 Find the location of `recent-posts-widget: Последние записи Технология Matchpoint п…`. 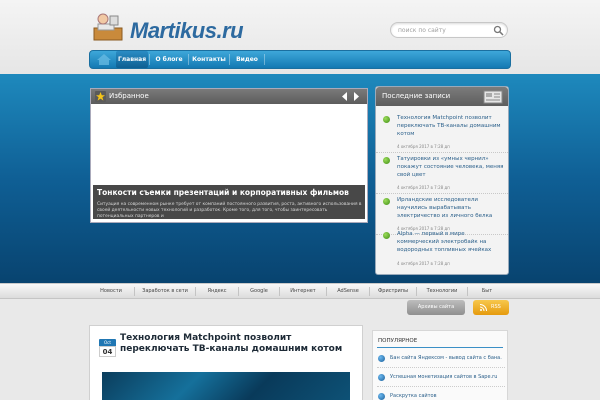

recent-posts-widget: Последние записи Технология Matchpoint п… is located at coordinates (442, 180).